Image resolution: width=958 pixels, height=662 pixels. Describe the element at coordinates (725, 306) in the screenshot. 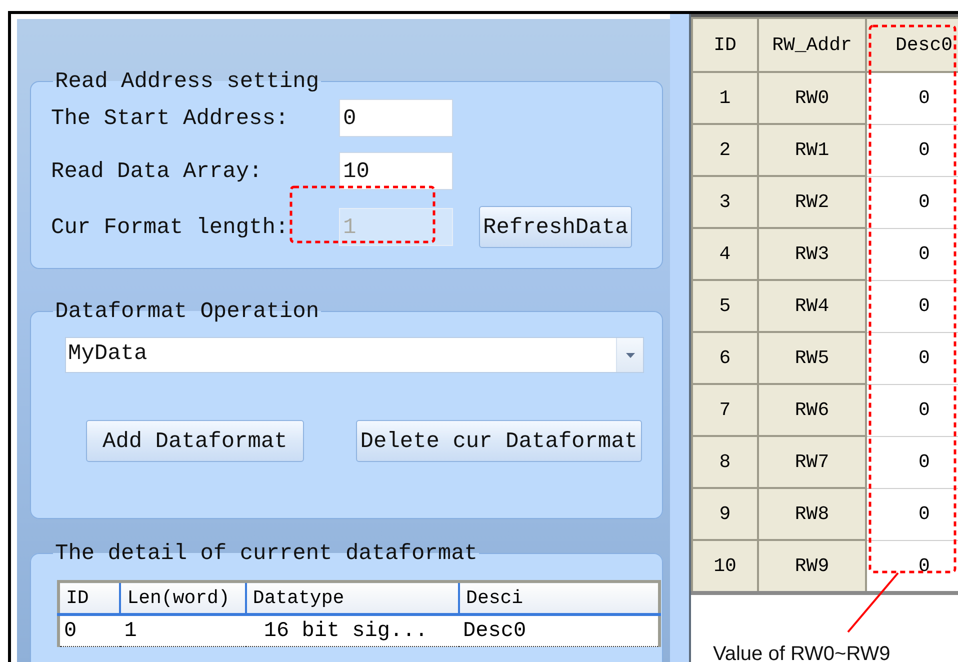

I see `row-header: 5` at that location.